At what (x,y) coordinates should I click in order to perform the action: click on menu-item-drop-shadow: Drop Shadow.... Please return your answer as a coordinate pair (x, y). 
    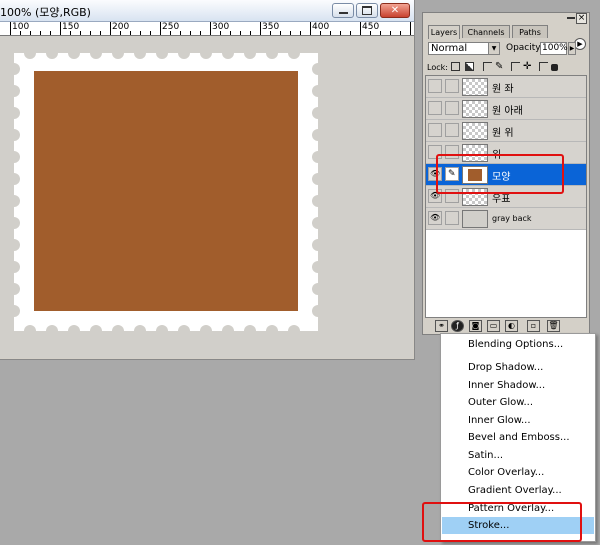
    Looking at the image, I should click on (518, 367).